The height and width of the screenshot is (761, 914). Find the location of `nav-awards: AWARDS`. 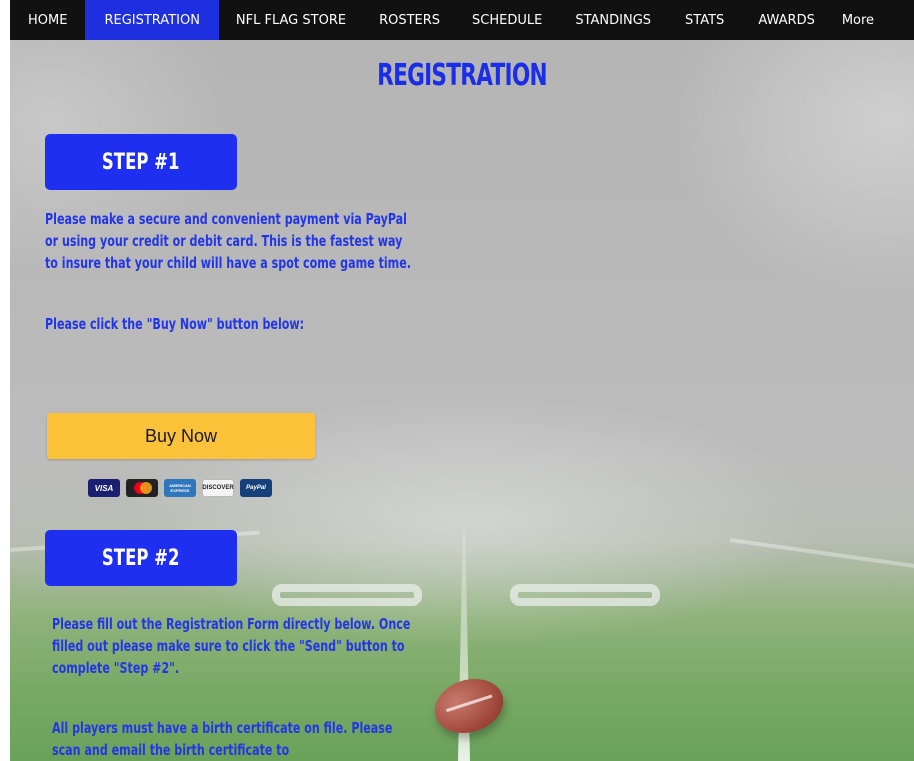

nav-awards: AWARDS is located at coordinates (786, 20).